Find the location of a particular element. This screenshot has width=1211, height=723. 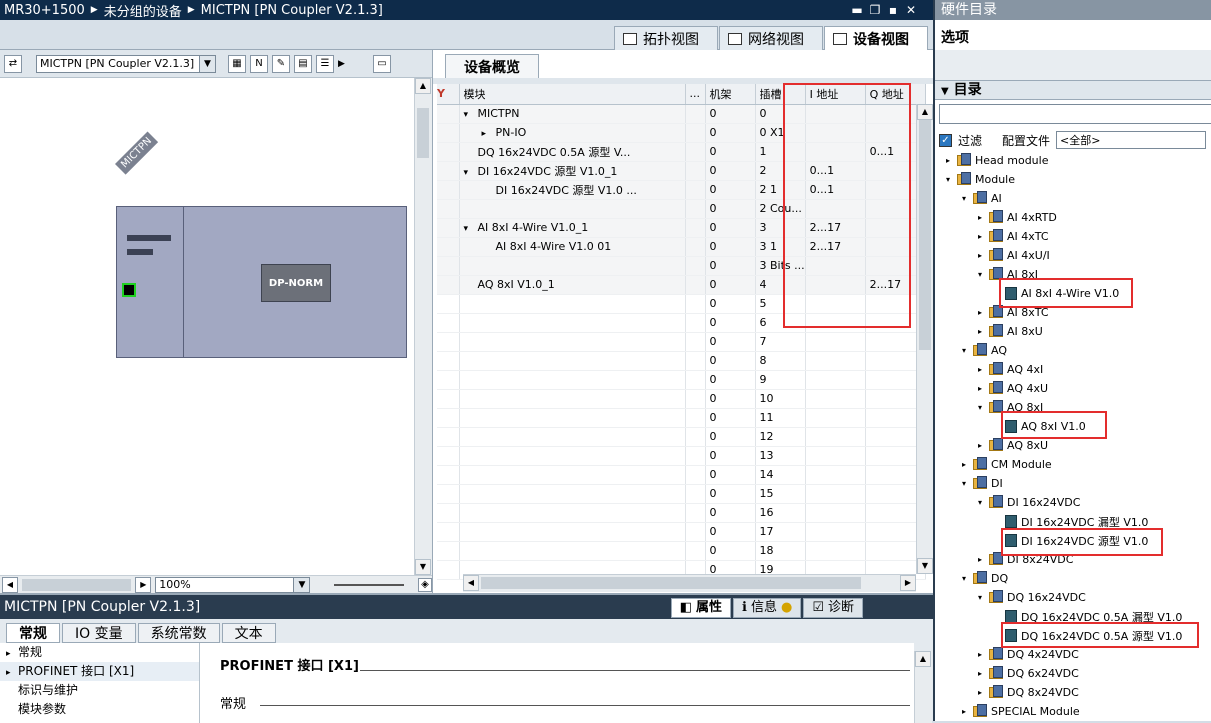

table-row: 0 11 is located at coordinates (681, 418).